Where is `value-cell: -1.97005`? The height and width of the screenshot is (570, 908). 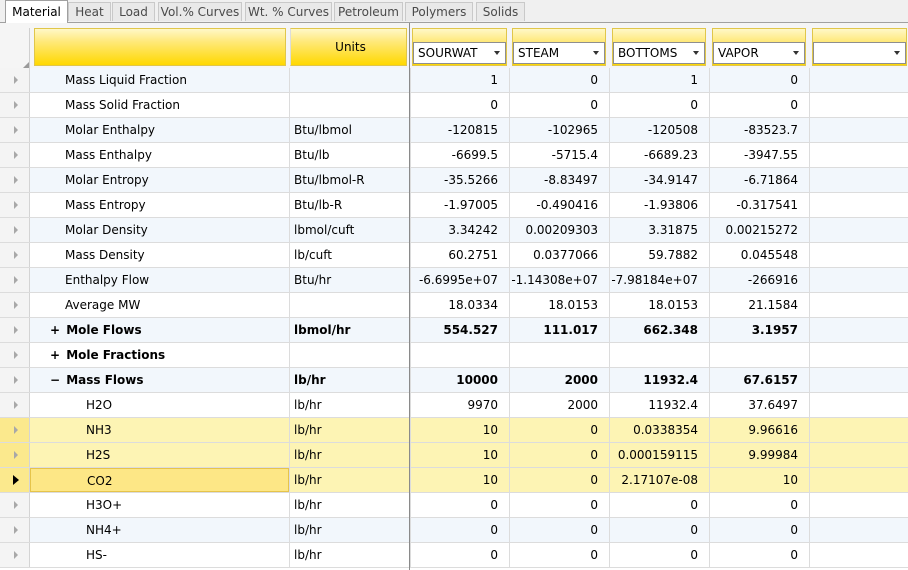
value-cell: -1.97005 is located at coordinates (459, 205).